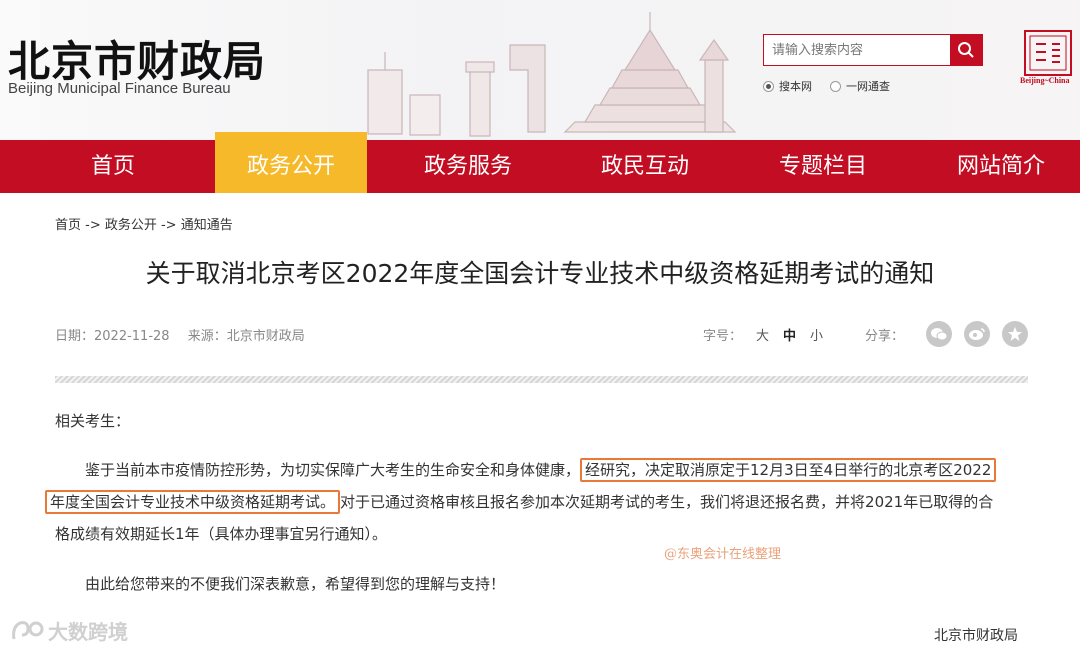  I want to click on font-size-medium: 中, so click(789, 334).